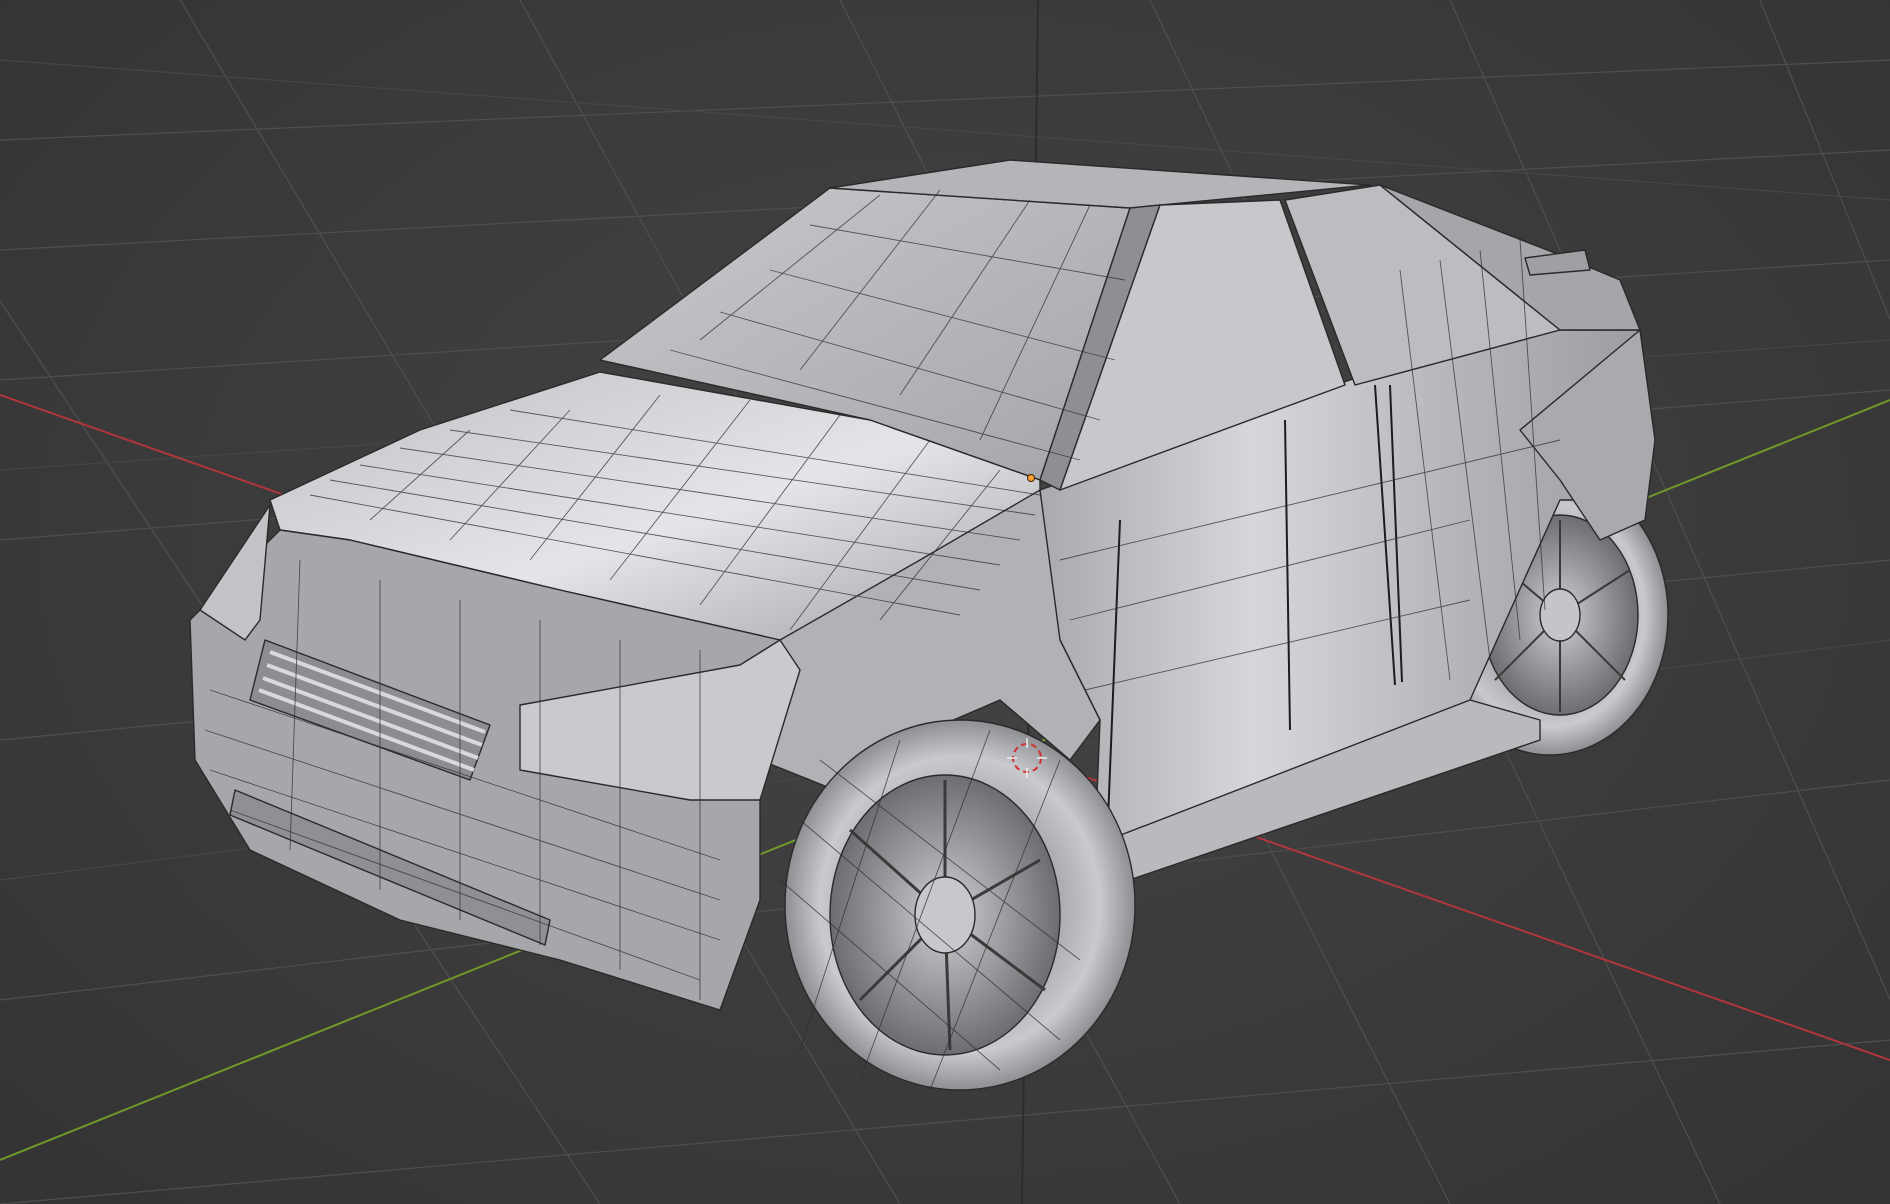  I want to click on front-wheel, so click(960, 905).